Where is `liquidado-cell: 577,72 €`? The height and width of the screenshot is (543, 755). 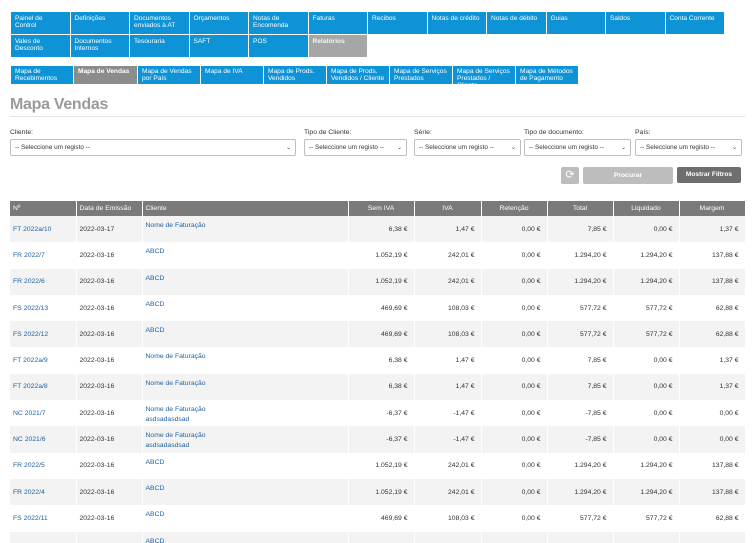 liquidado-cell: 577,72 € is located at coordinates (646, 308).